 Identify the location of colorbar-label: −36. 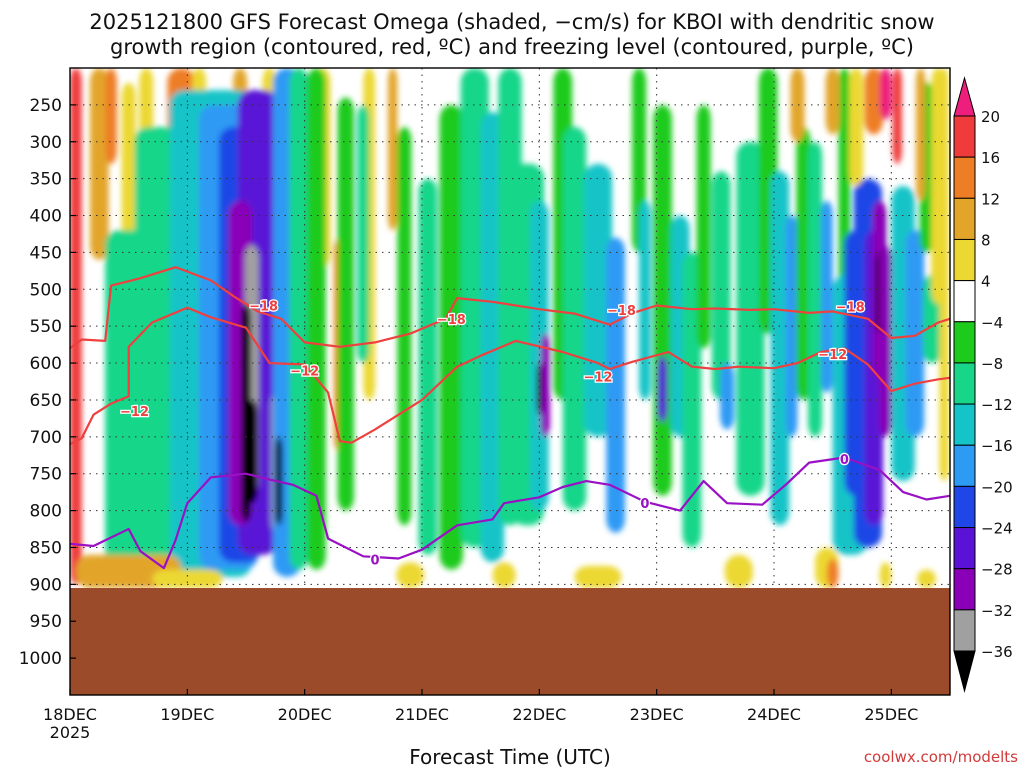
(997, 652).